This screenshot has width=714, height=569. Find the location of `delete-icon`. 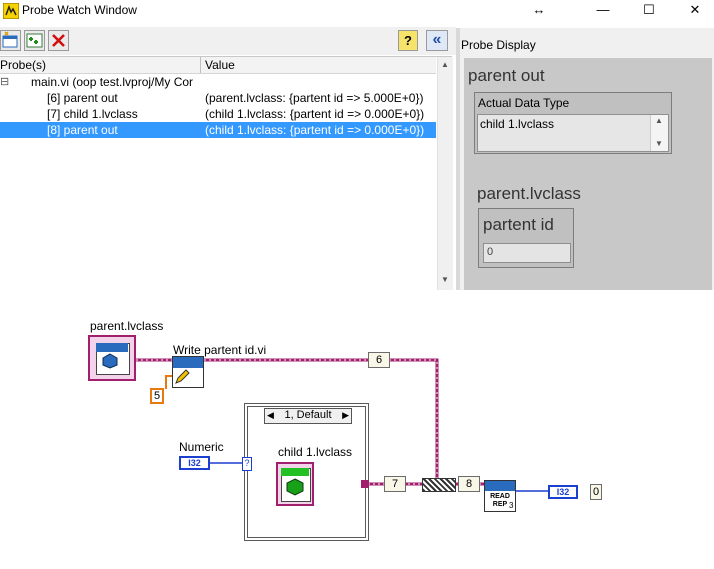

delete-icon is located at coordinates (58, 40).